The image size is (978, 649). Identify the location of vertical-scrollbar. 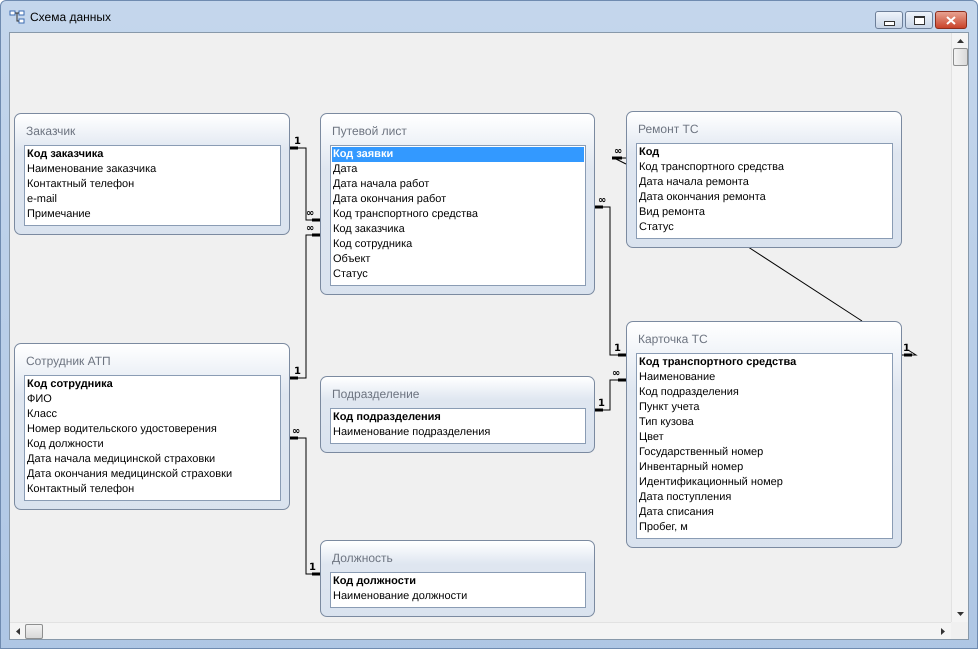
(959, 327).